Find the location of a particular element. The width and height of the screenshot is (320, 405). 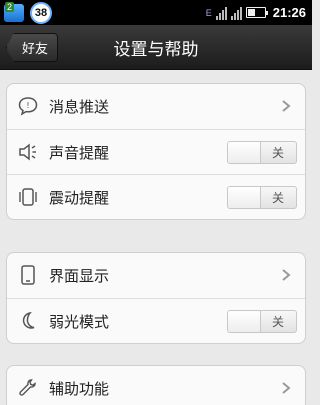

row-sound-alert: 声音提醒 关 is located at coordinates (156, 151).